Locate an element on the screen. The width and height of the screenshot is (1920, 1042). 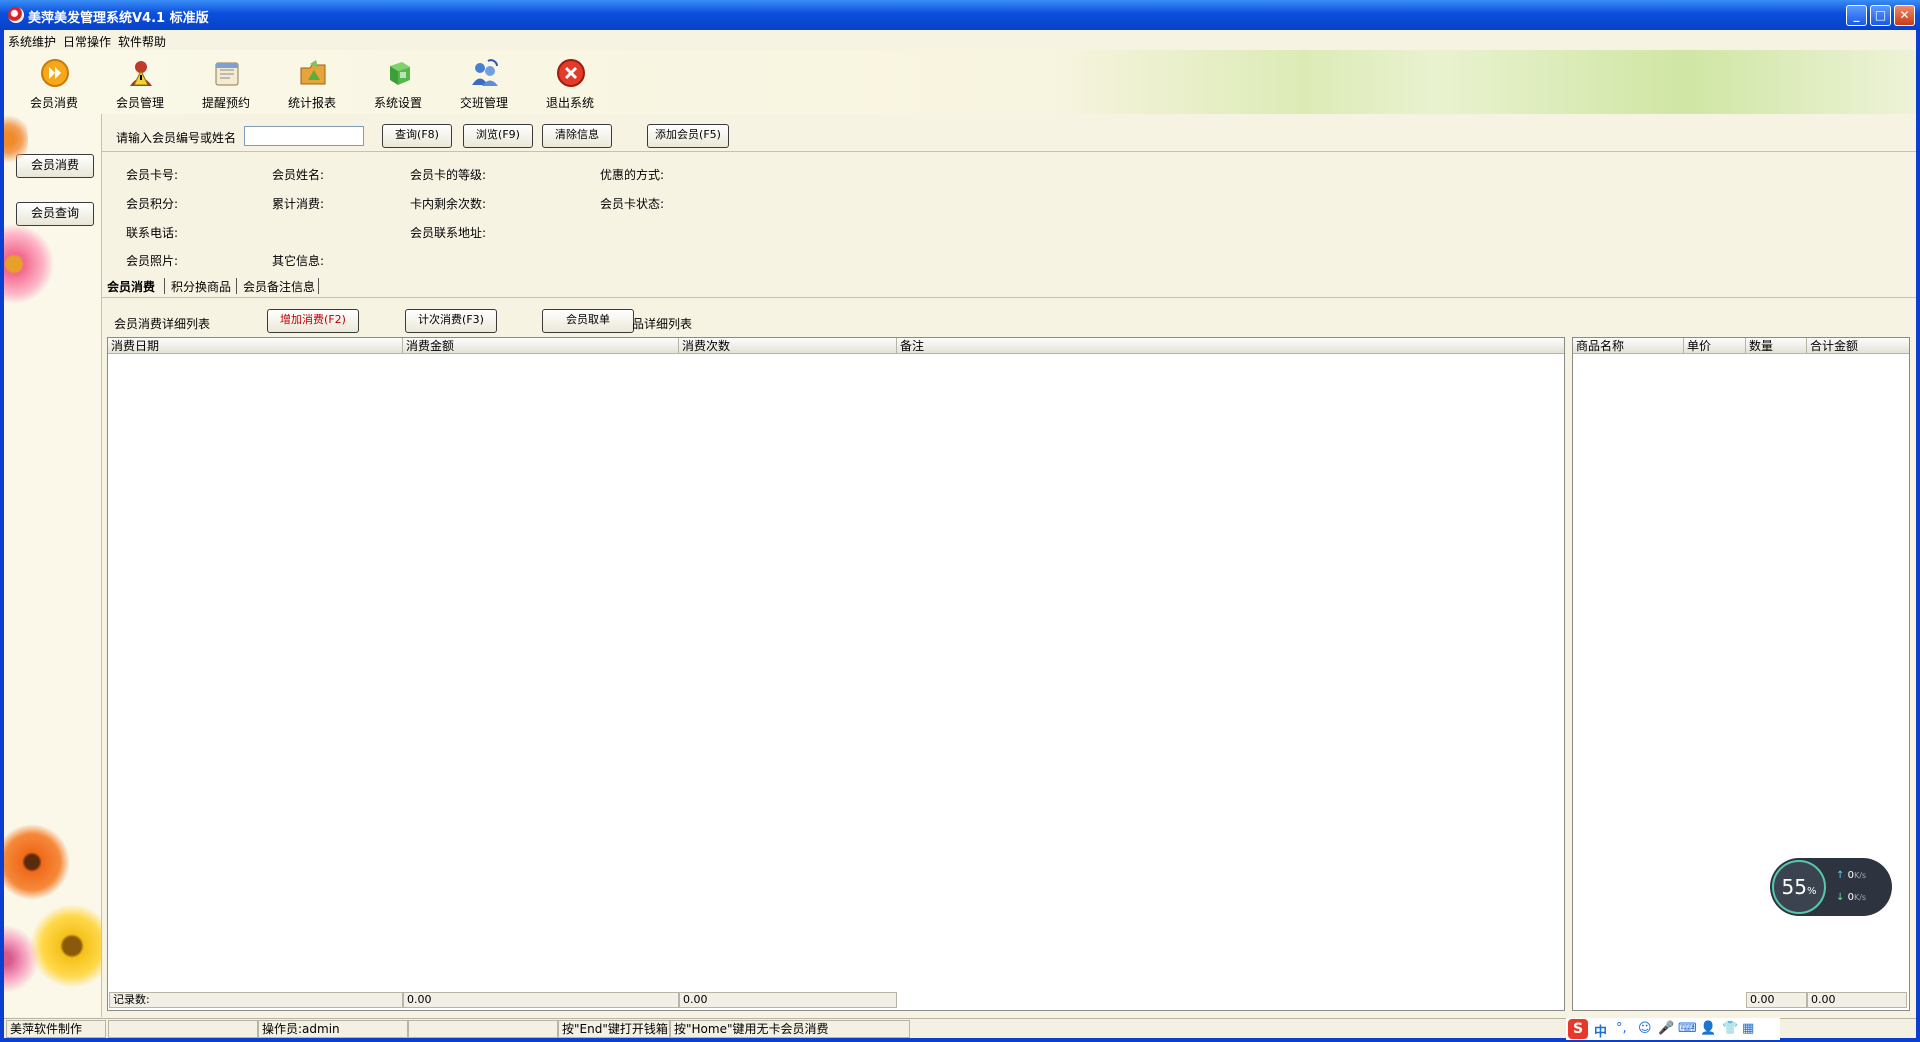
records-count-cell: 记录数: is located at coordinates (256, 1000).